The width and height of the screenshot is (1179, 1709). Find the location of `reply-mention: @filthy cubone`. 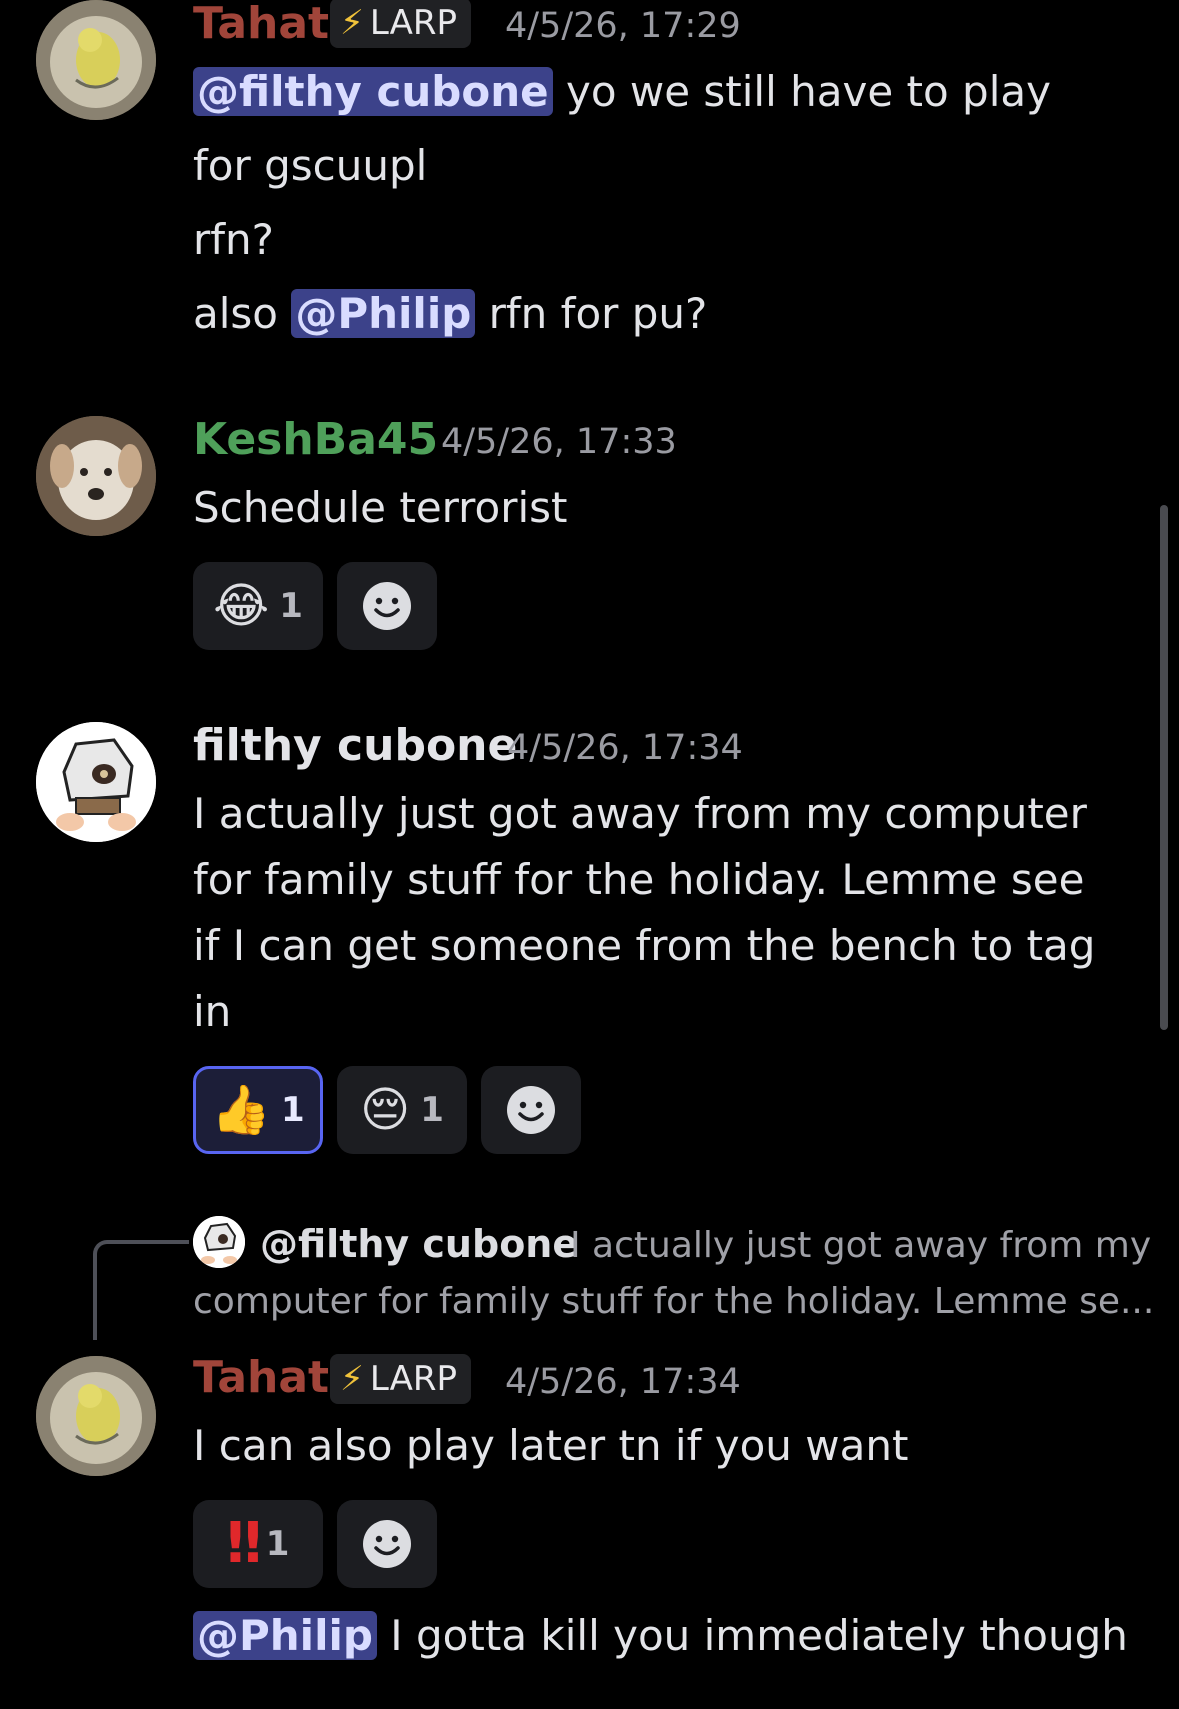

reply-mention: @filthy cubone is located at coordinates (419, 1244).